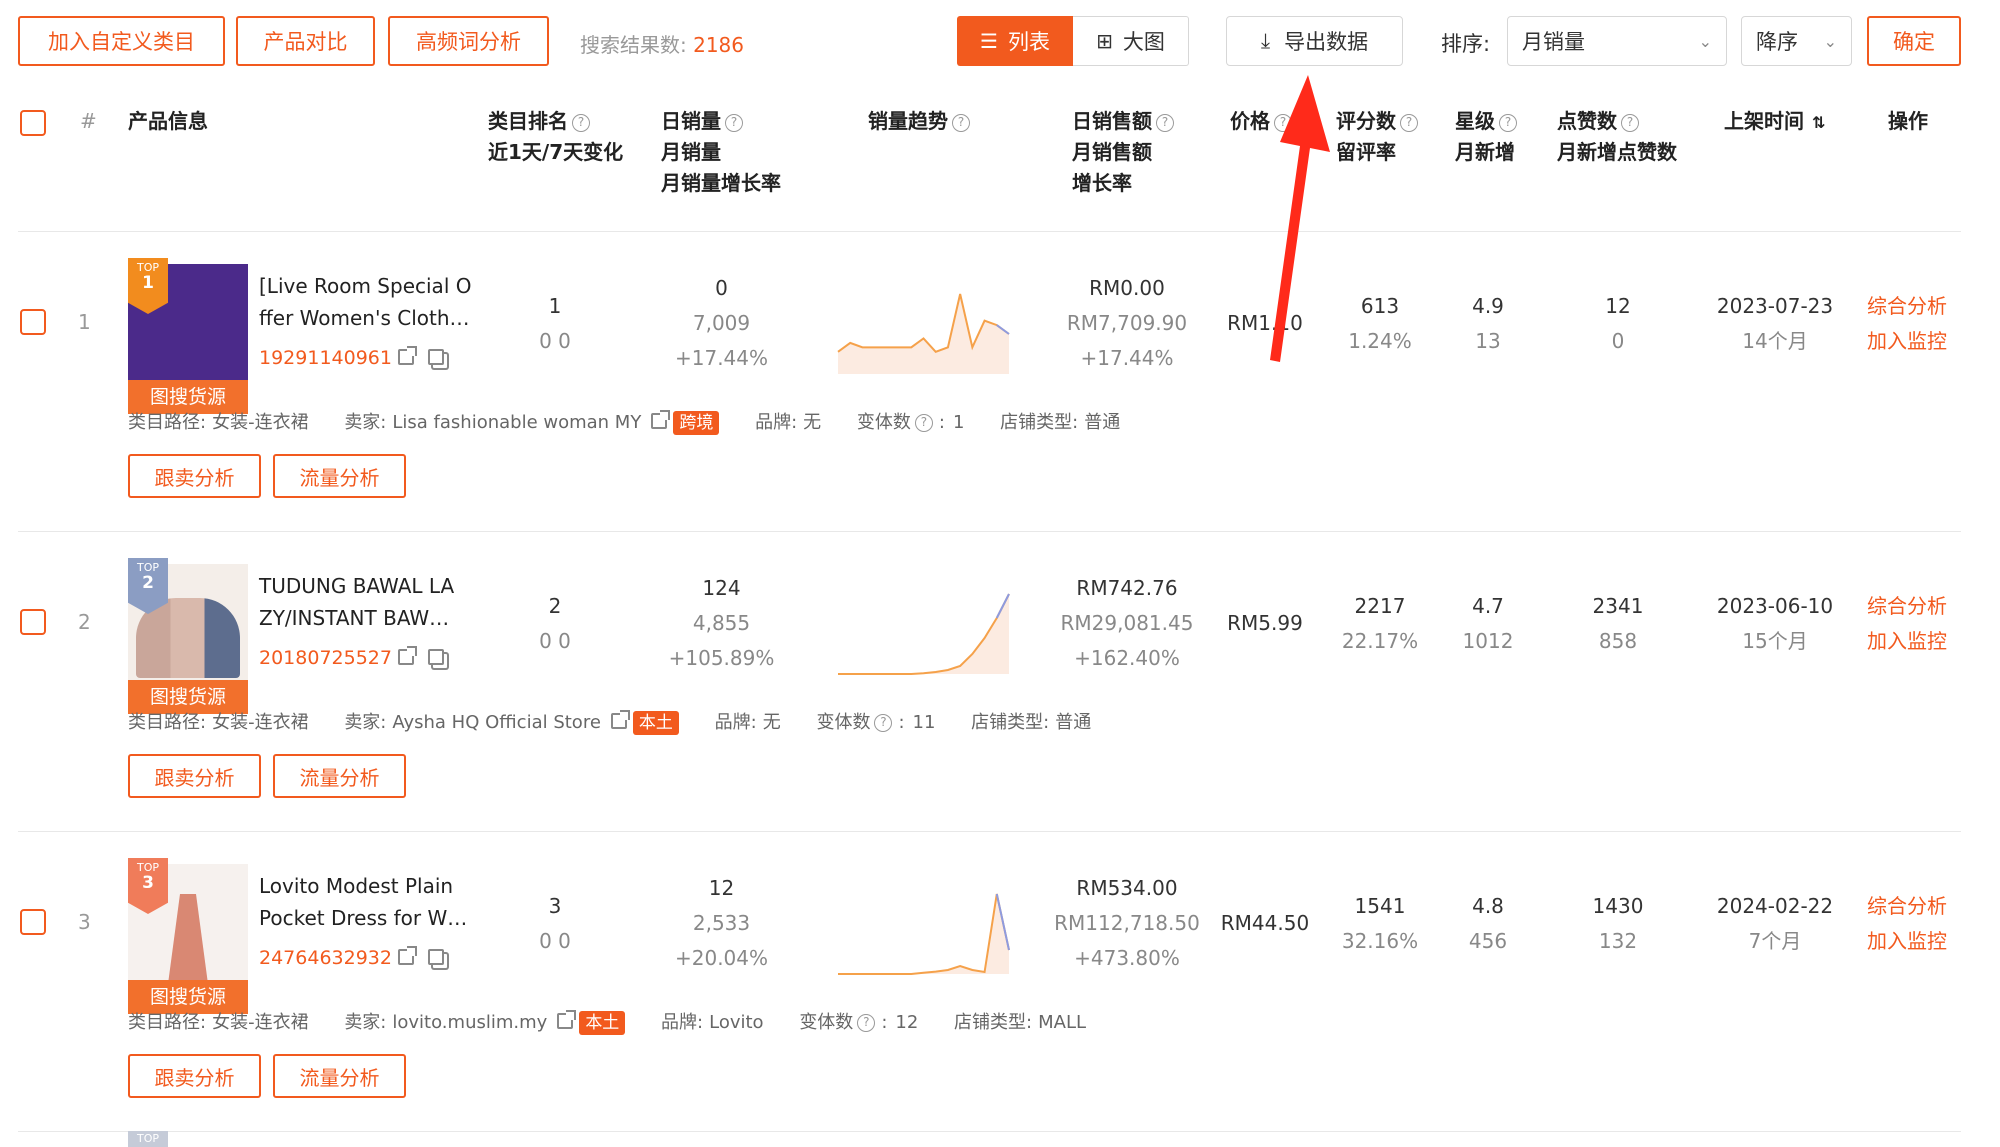  Describe the element at coordinates (923, 634) in the screenshot. I see `sparkline-area` at that location.